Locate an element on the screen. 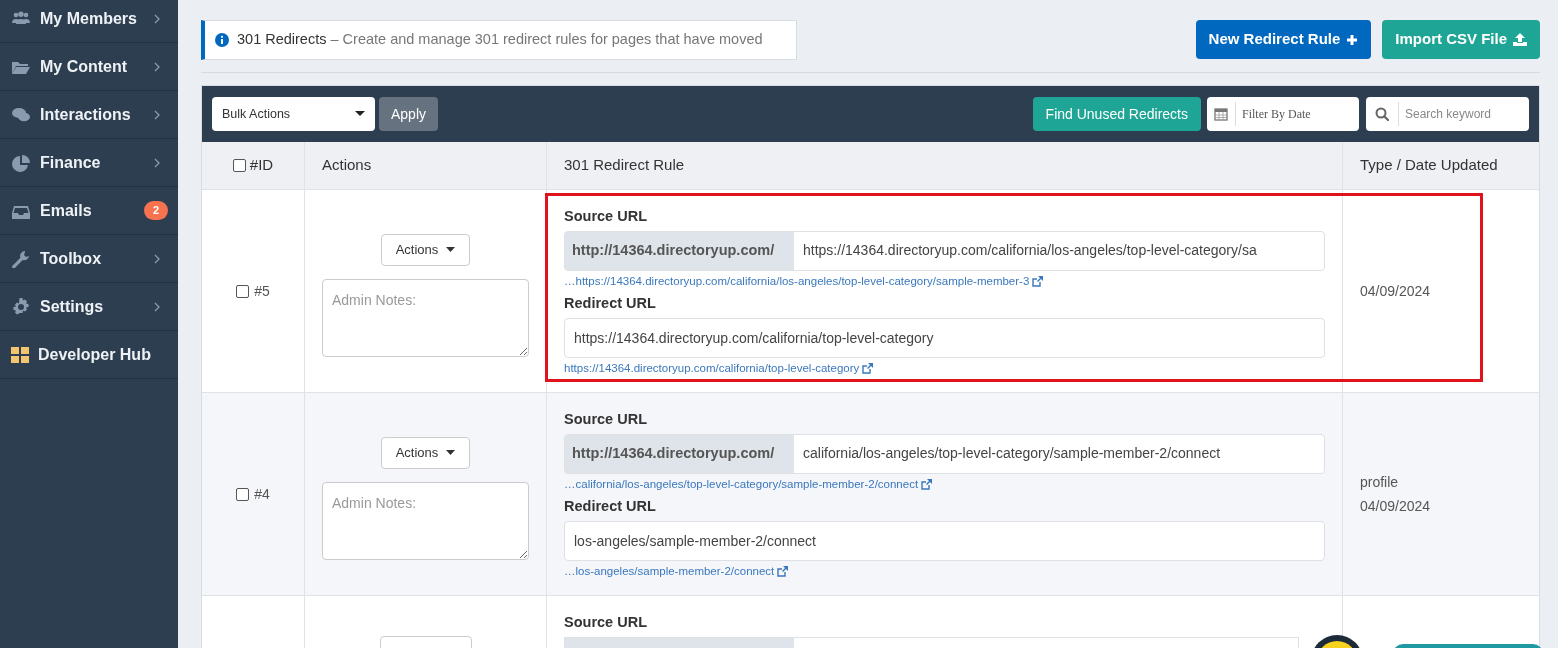  sidebar-item: Finance is located at coordinates (89, 163).